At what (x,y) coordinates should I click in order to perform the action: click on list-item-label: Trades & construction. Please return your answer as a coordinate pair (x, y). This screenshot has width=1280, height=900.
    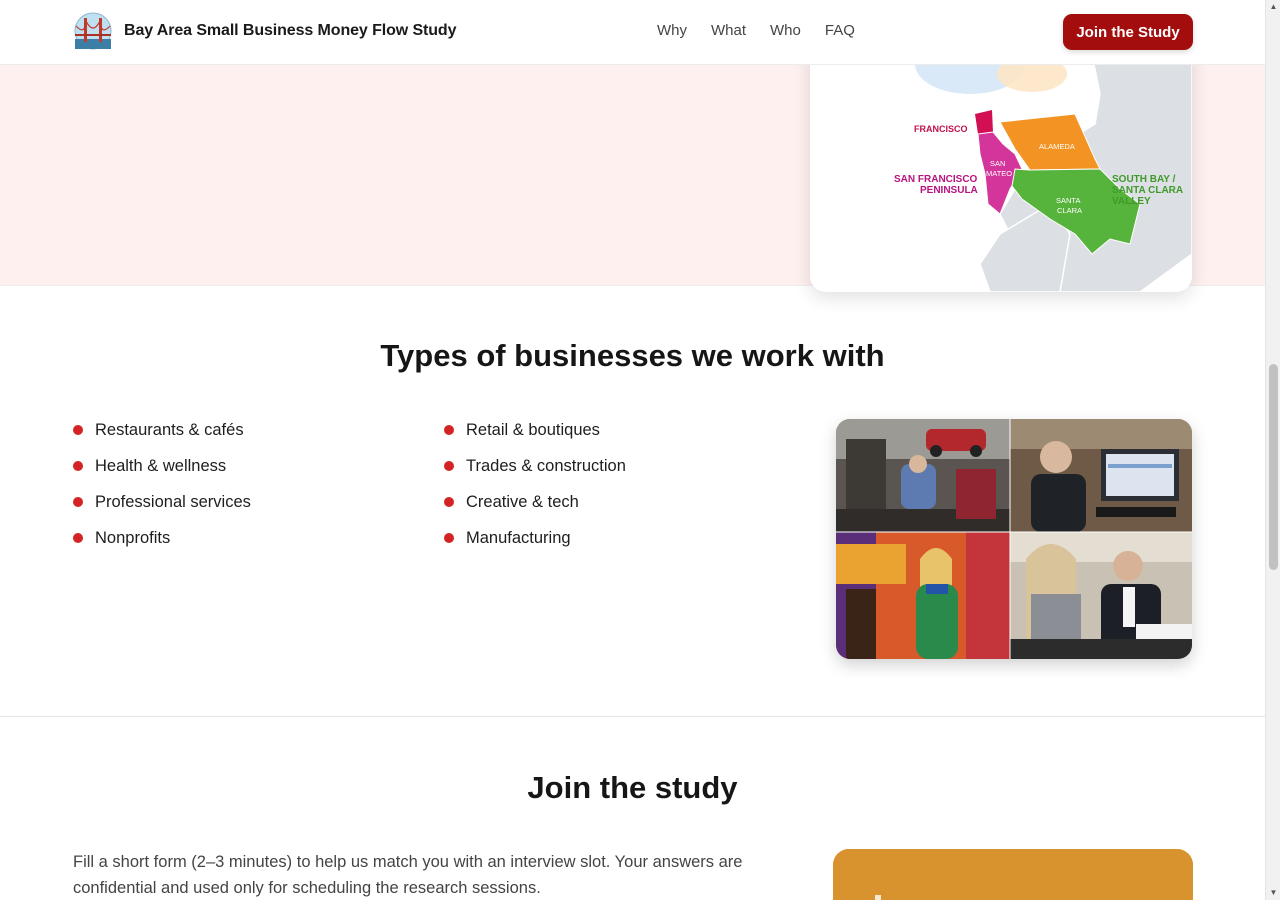
    Looking at the image, I should click on (546, 466).